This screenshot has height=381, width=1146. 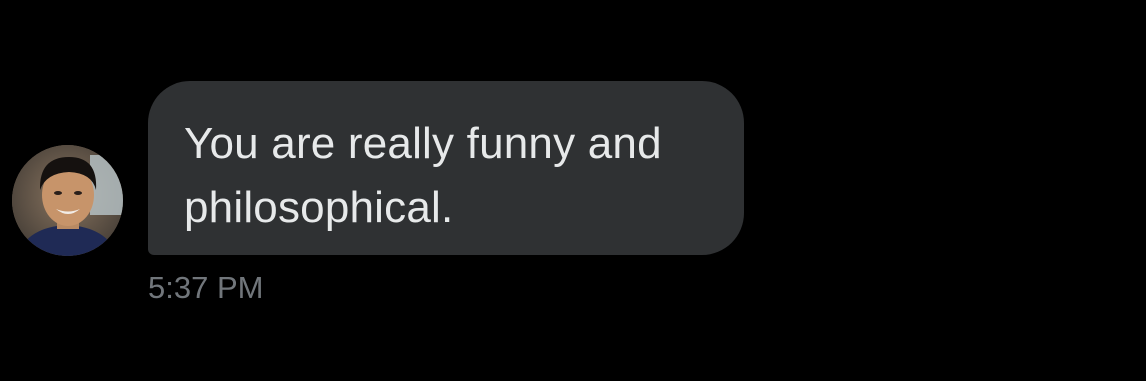 What do you see at coordinates (206, 287) in the screenshot?
I see `message-timestamp: 5:37 PM` at bounding box center [206, 287].